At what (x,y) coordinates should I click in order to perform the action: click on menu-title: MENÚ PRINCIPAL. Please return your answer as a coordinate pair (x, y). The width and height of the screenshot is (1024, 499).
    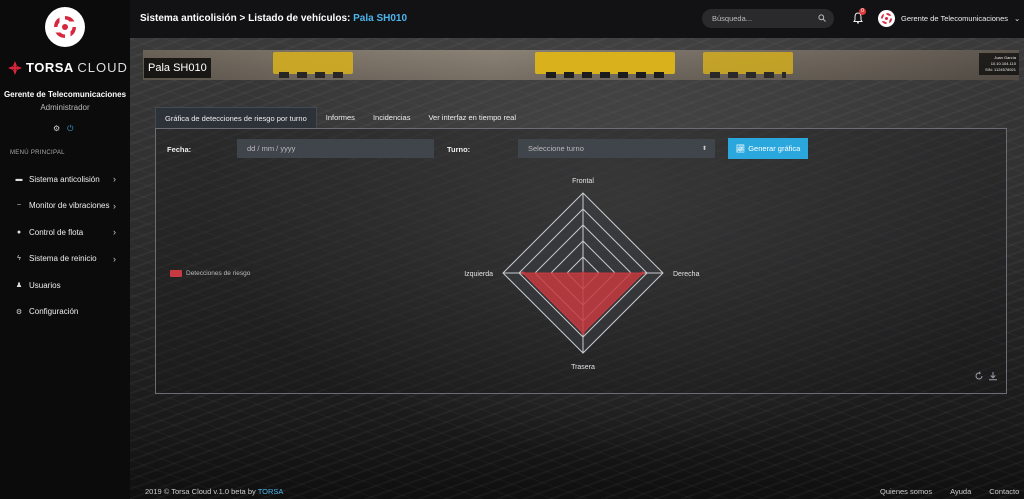
    Looking at the image, I should click on (37, 153).